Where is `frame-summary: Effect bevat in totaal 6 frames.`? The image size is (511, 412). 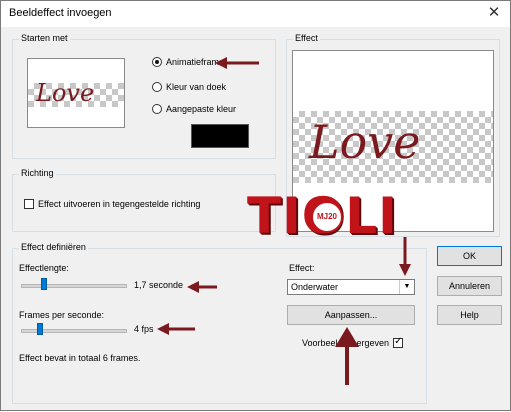 frame-summary: Effect bevat in totaal 6 frames. is located at coordinates (80, 358).